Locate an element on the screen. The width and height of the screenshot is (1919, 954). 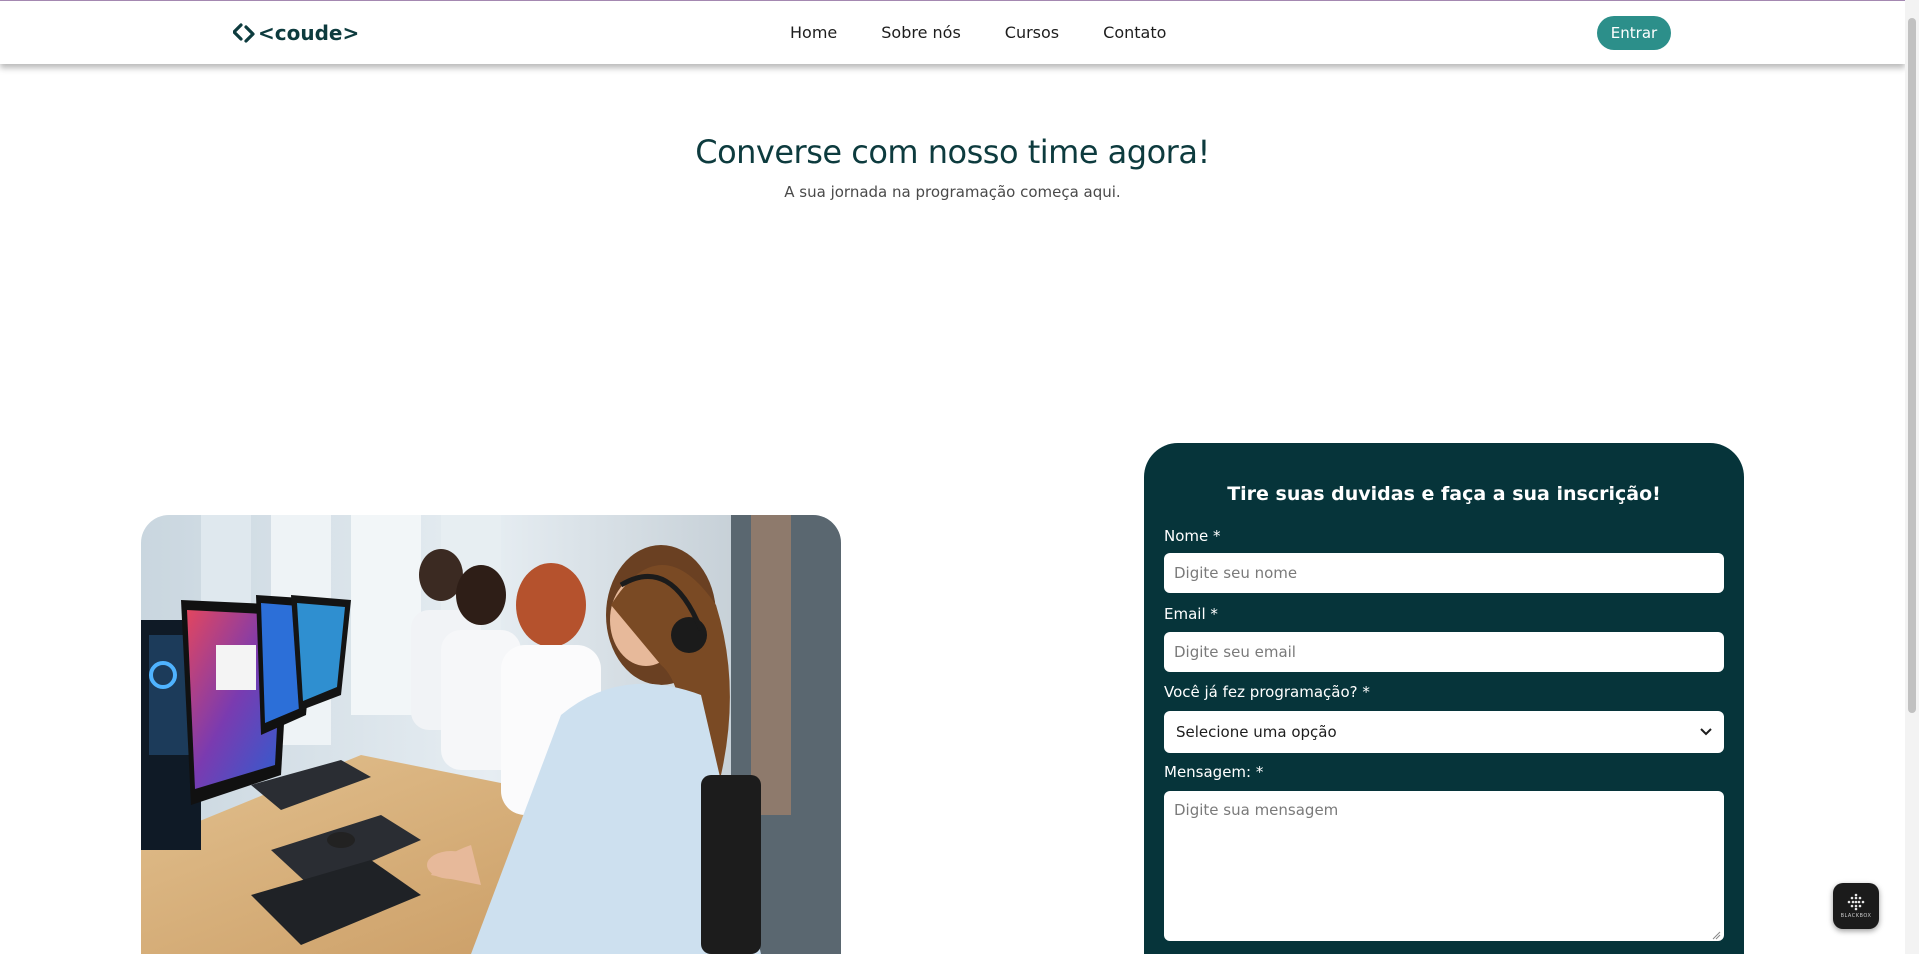
blackbox-widget-button: BLACKBOX is located at coordinates (1856, 906).